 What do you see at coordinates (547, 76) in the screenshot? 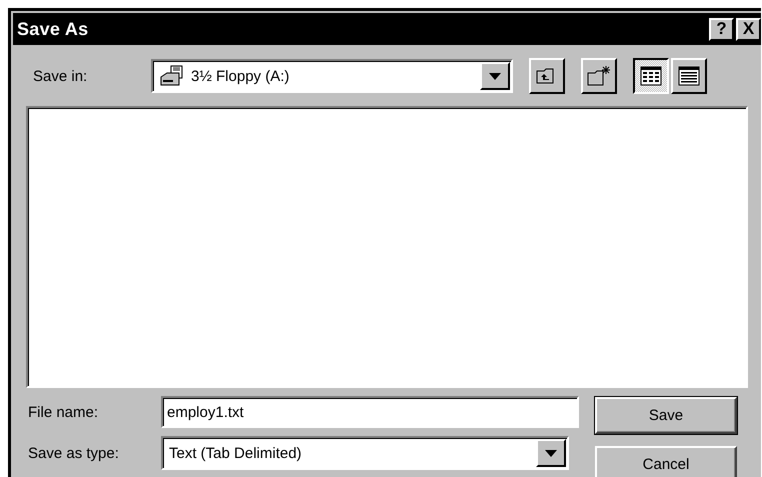
I see `up-folder-button` at bounding box center [547, 76].